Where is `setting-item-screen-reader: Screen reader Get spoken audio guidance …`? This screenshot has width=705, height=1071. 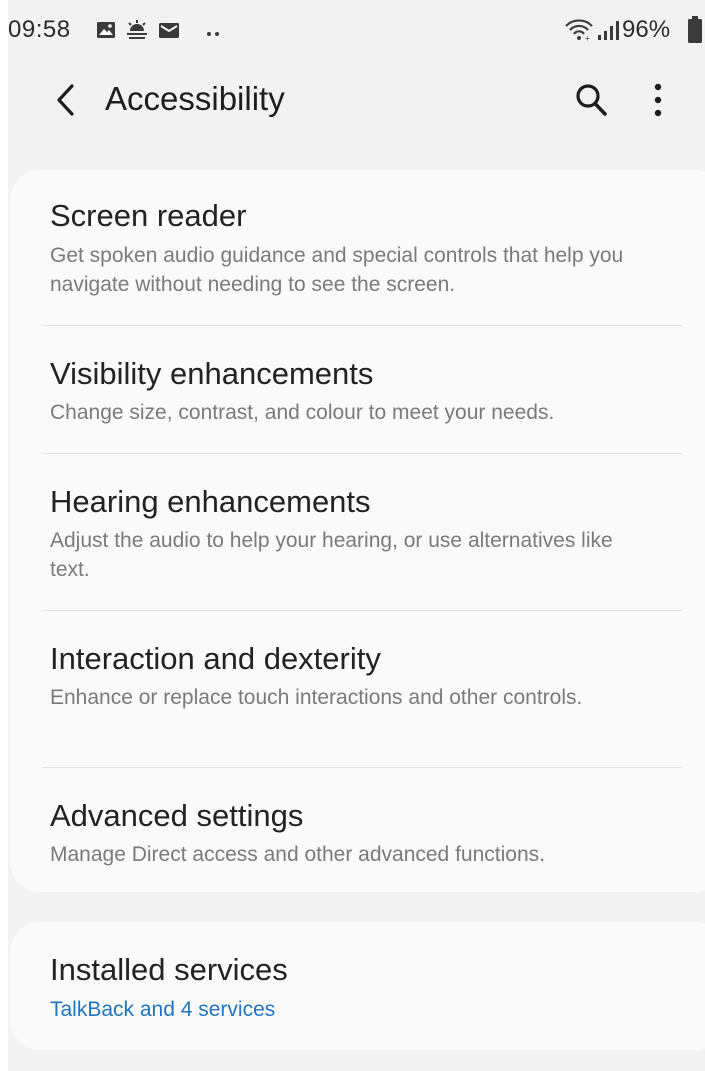 setting-item-screen-reader: Screen reader Get spoken audio guidance … is located at coordinates (357, 248).